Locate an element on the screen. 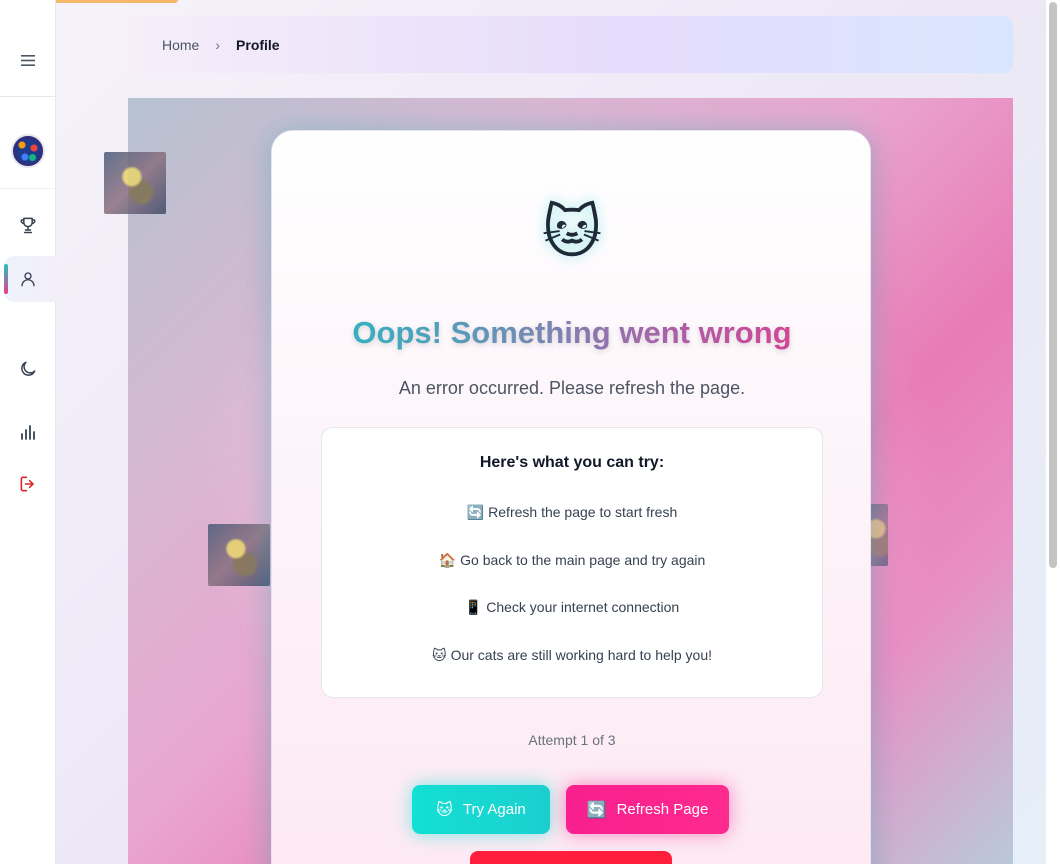  theme-toggle-button is located at coordinates (27, 369).